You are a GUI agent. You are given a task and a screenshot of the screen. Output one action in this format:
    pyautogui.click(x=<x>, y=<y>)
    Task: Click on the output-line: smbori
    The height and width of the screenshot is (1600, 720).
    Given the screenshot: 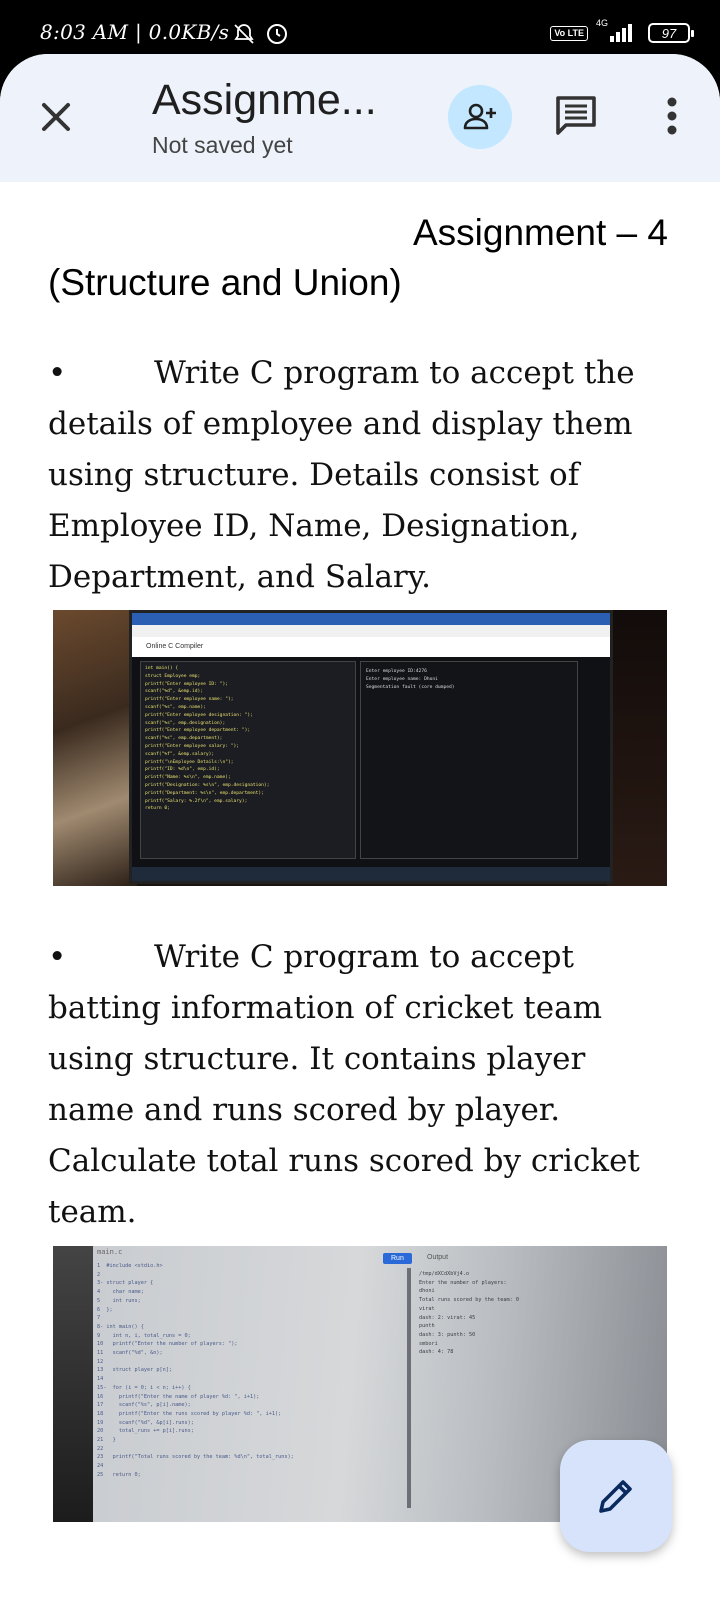 What is the action you would take?
    pyautogui.click(x=428, y=1343)
    